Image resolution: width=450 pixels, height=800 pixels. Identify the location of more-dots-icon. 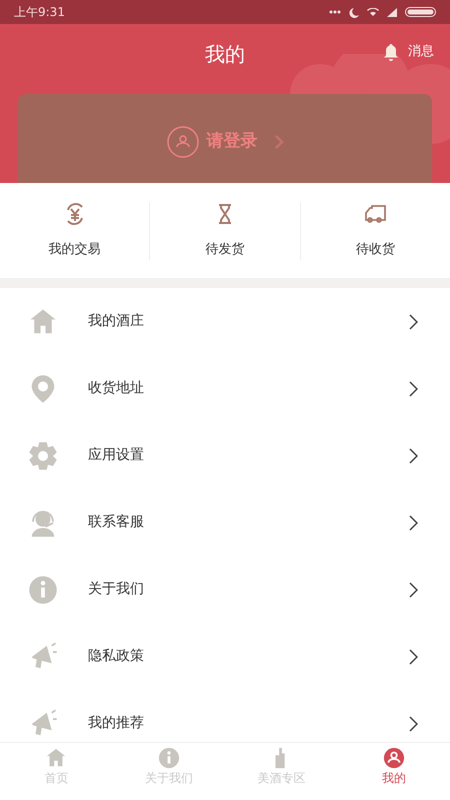
(335, 12).